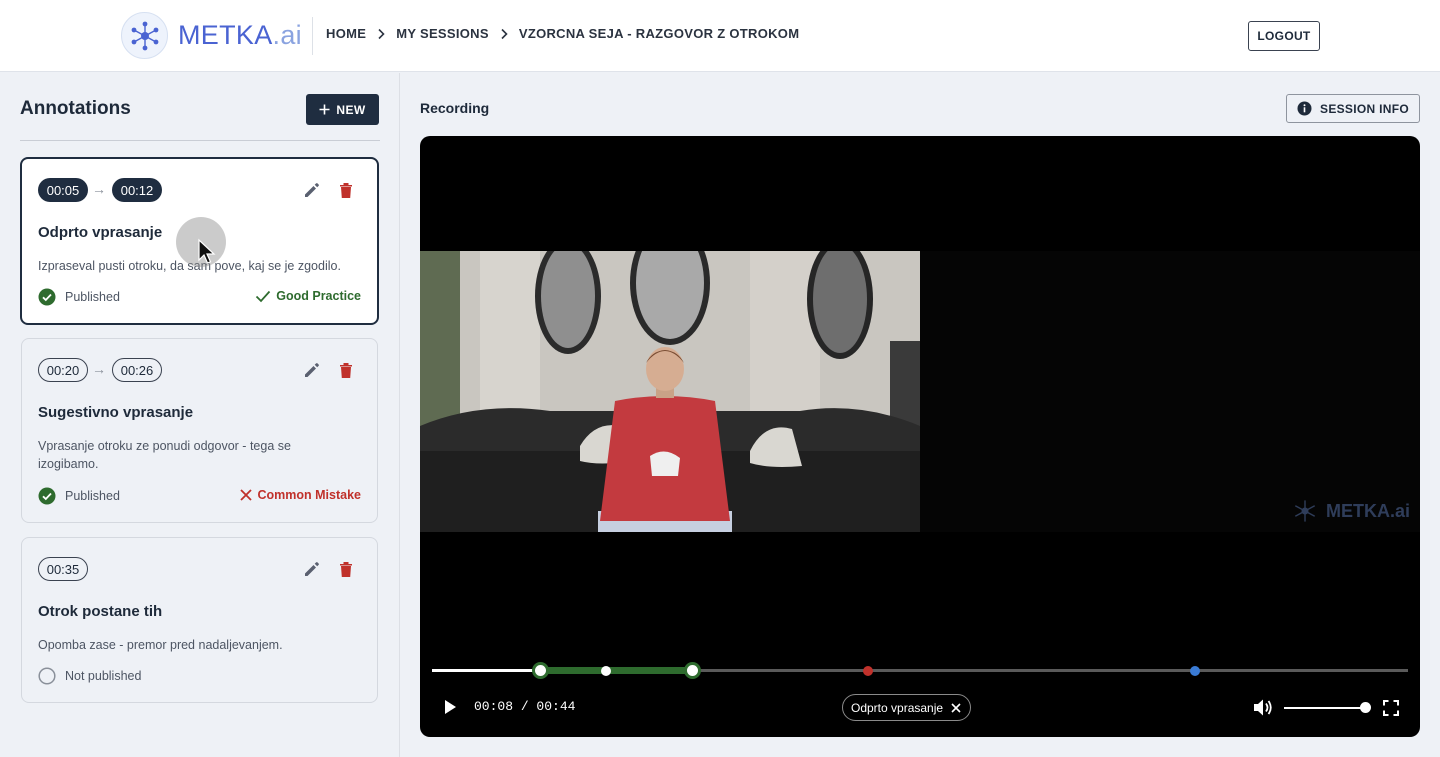 The width and height of the screenshot is (1440, 757). I want to click on good-practice-tag: Good Practice, so click(308, 296).